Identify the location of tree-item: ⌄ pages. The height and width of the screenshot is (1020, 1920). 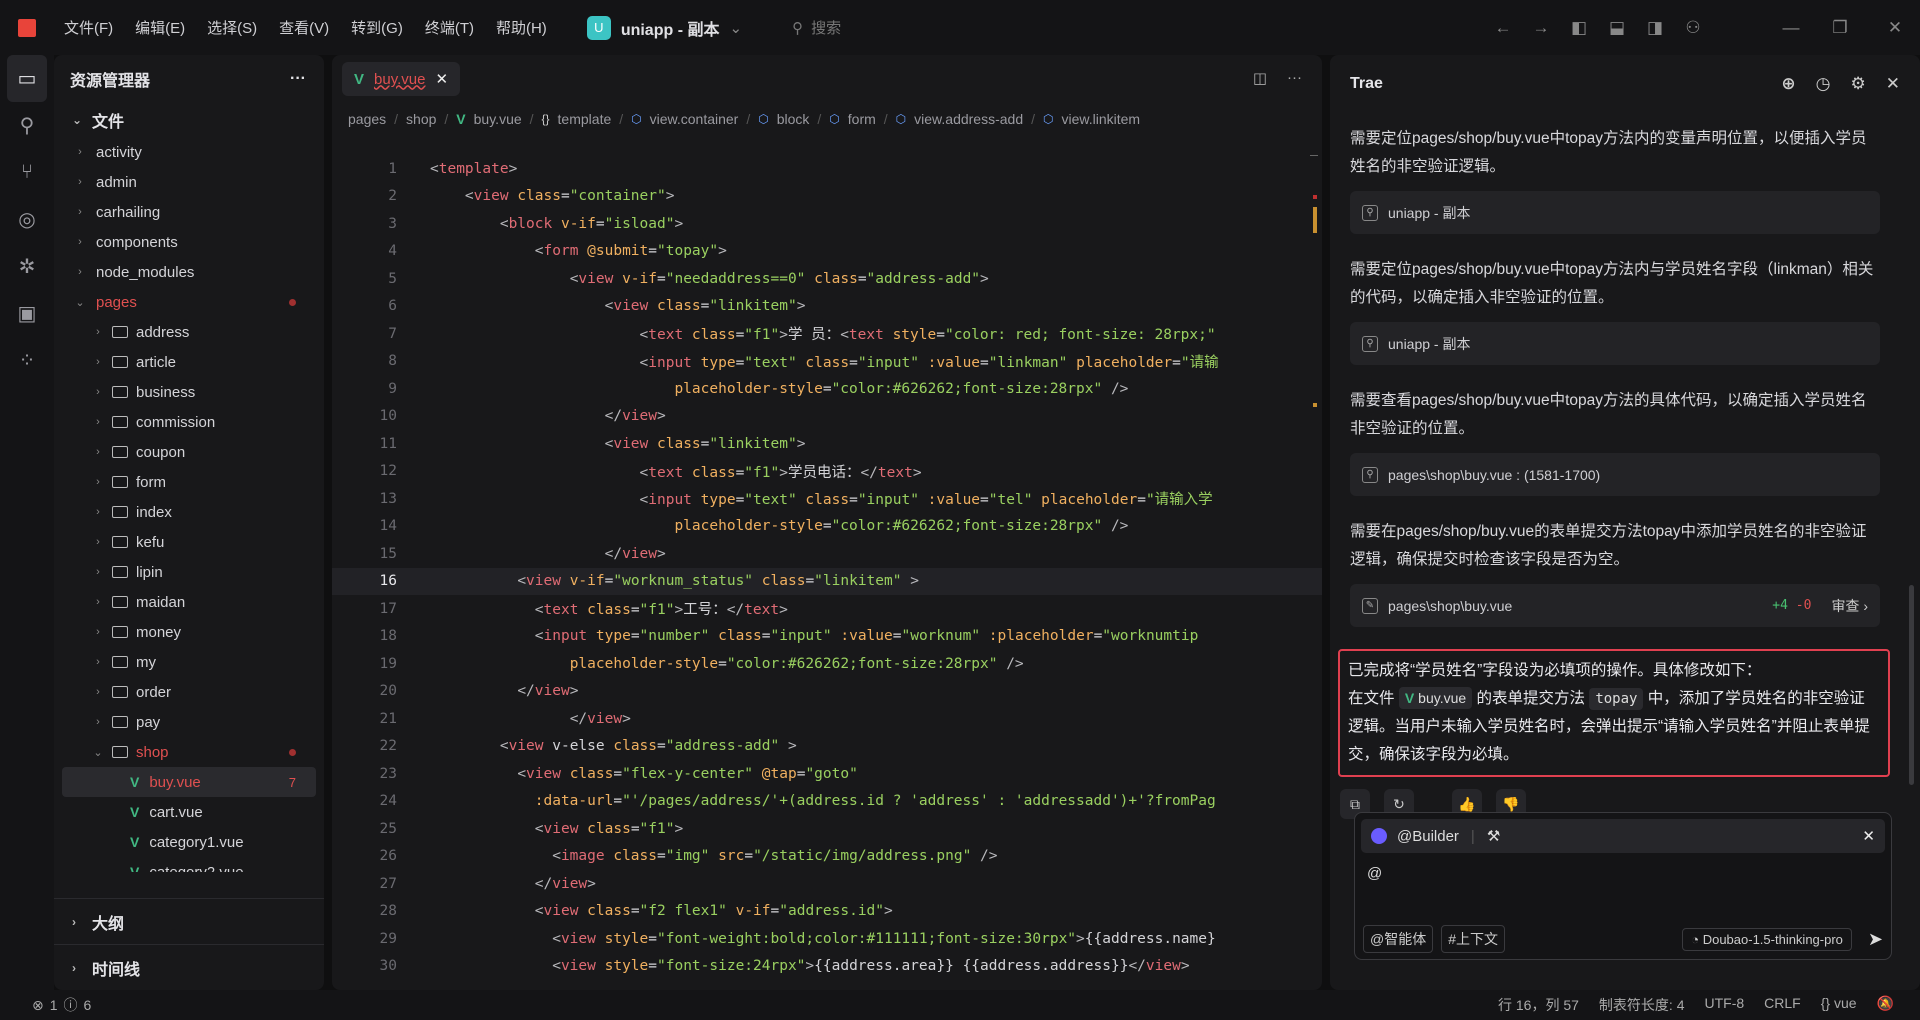
(189, 302).